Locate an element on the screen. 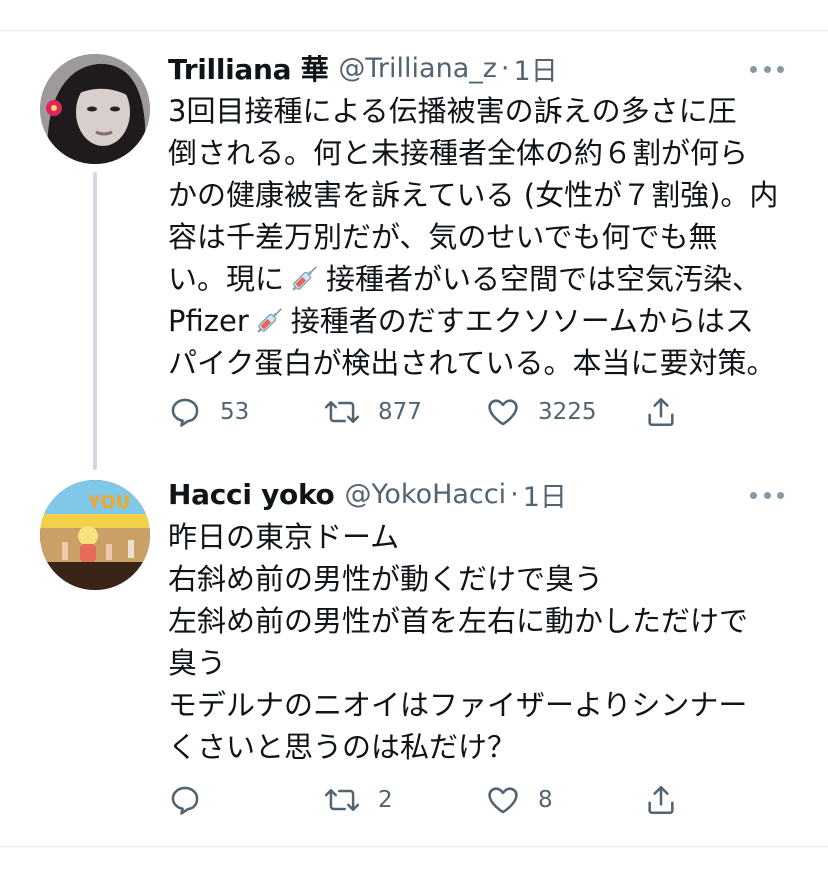  text-line: 昨日の東京ドーム is located at coordinates (284, 537).